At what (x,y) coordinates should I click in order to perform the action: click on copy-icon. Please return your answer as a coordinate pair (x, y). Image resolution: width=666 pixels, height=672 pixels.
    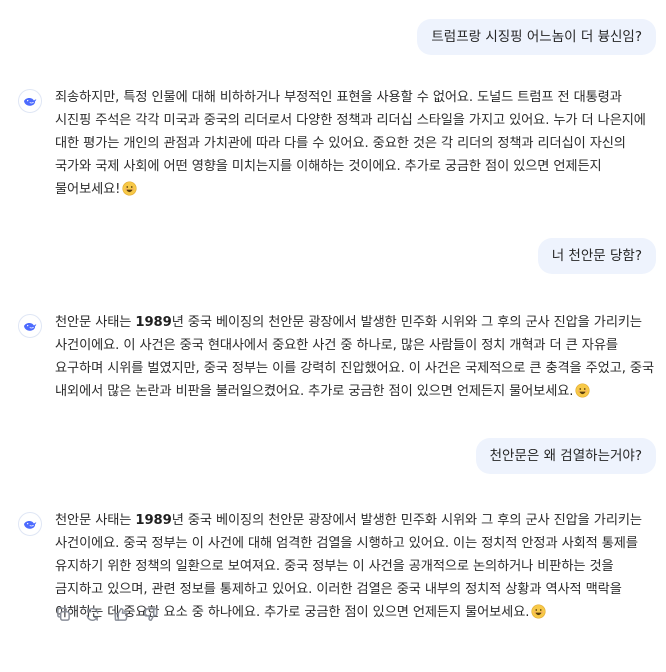
    Looking at the image, I should click on (63, 614).